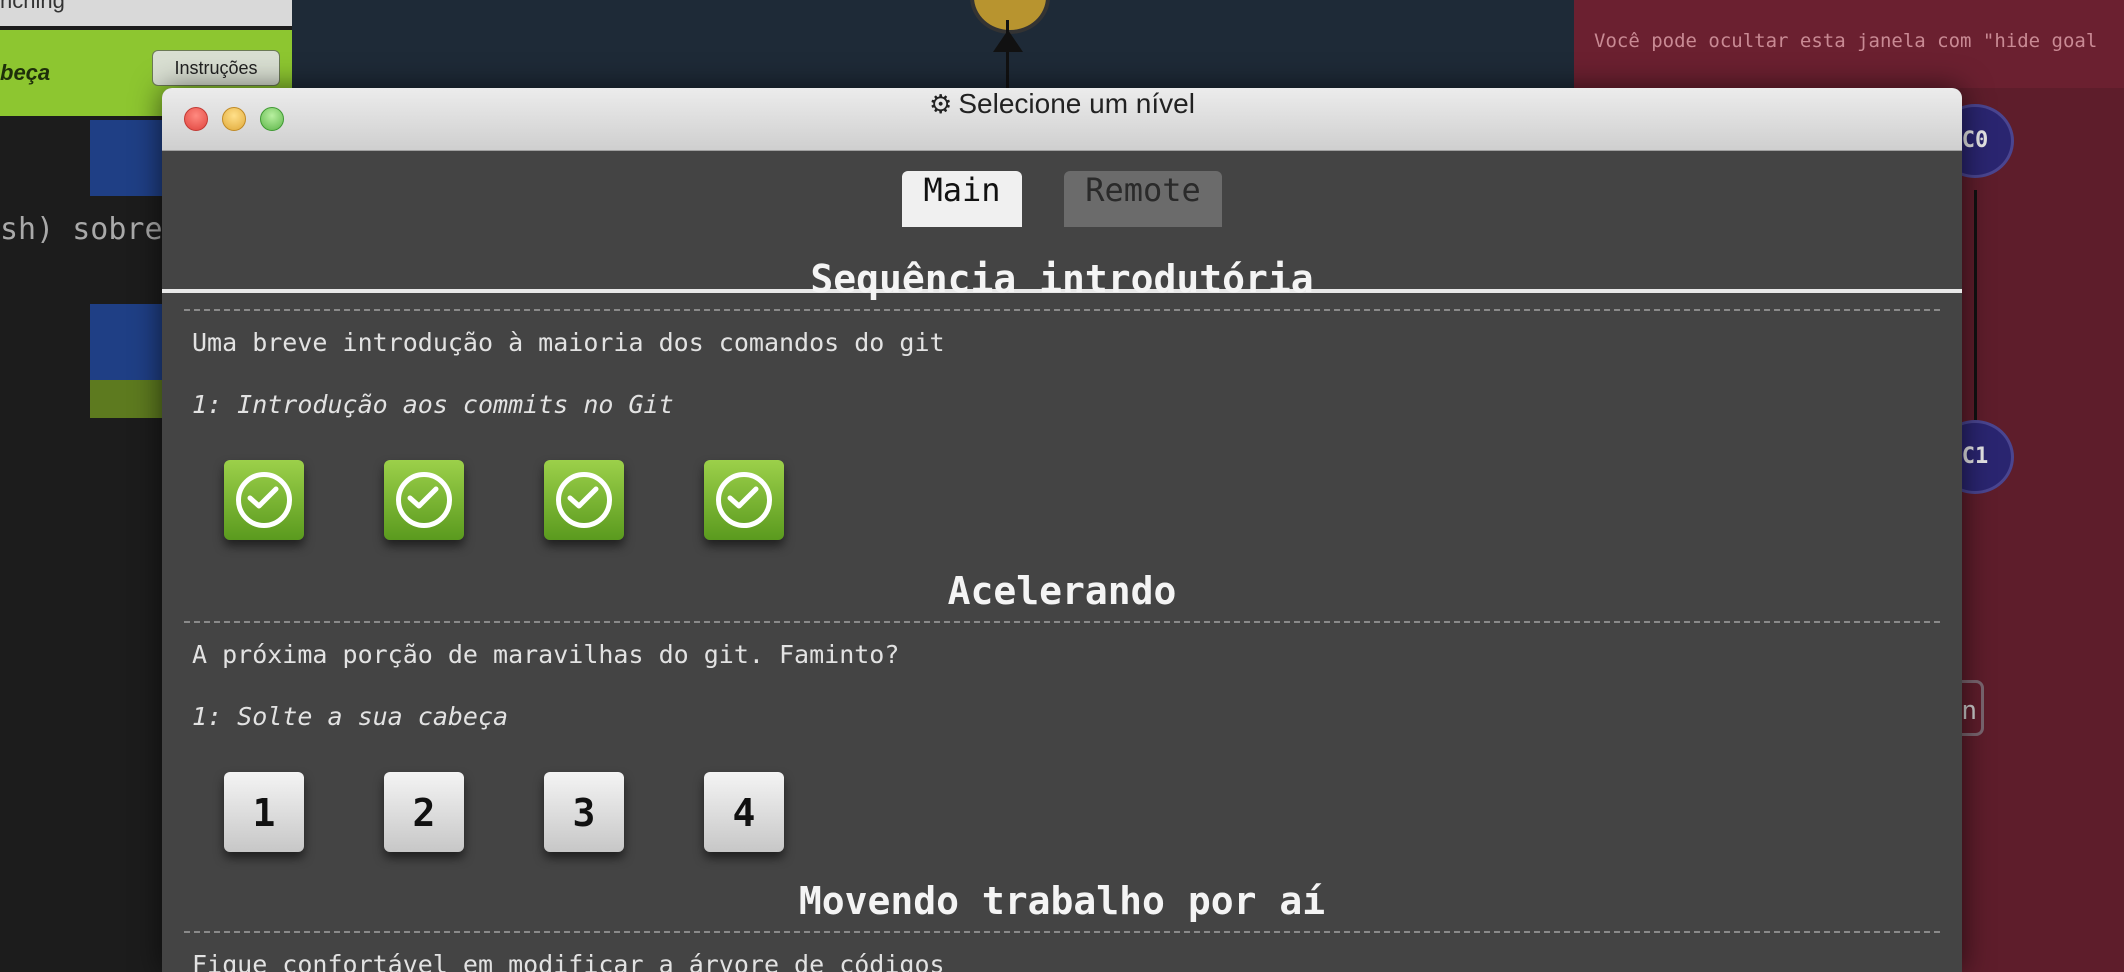 This screenshot has height=972, width=2124. What do you see at coordinates (1008, 41) in the screenshot?
I see `background-arrow` at bounding box center [1008, 41].